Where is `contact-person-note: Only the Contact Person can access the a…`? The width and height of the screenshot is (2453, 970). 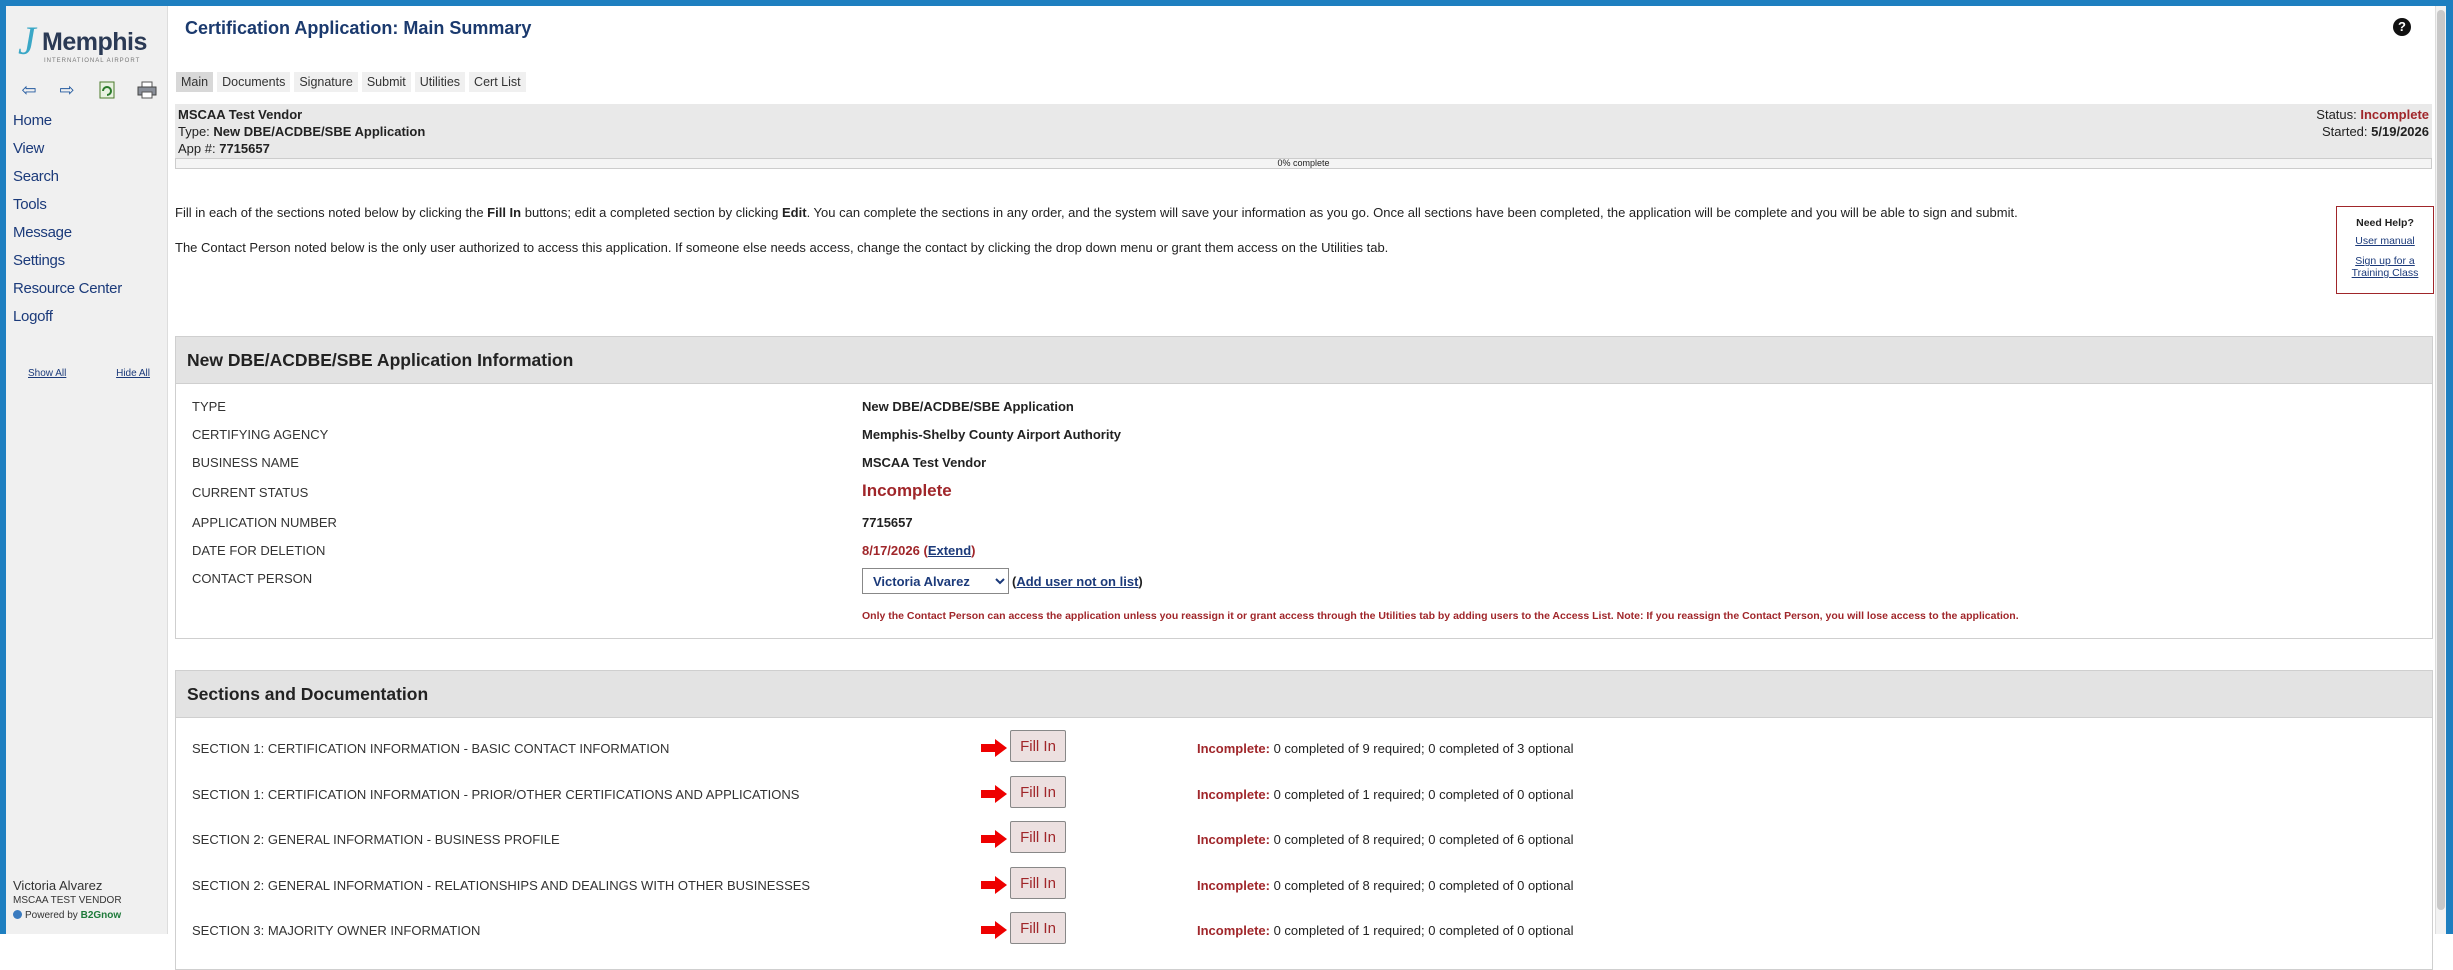
contact-person-note: Only the Contact Person can access the a… is located at coordinates (1440, 616).